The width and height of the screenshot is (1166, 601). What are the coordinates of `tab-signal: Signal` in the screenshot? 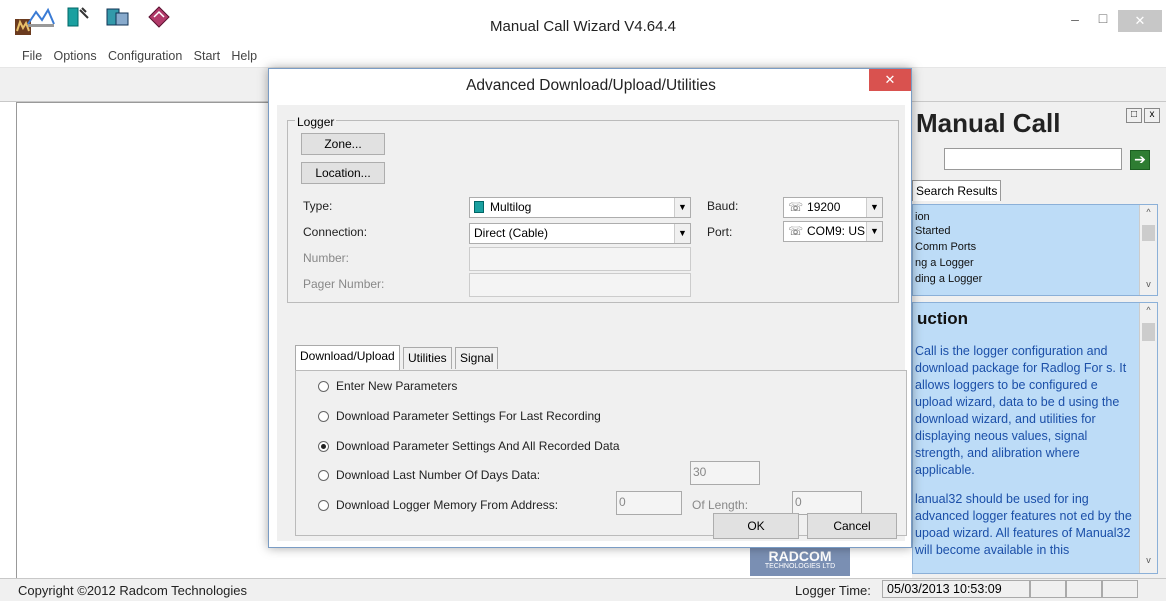 It's located at (477, 358).